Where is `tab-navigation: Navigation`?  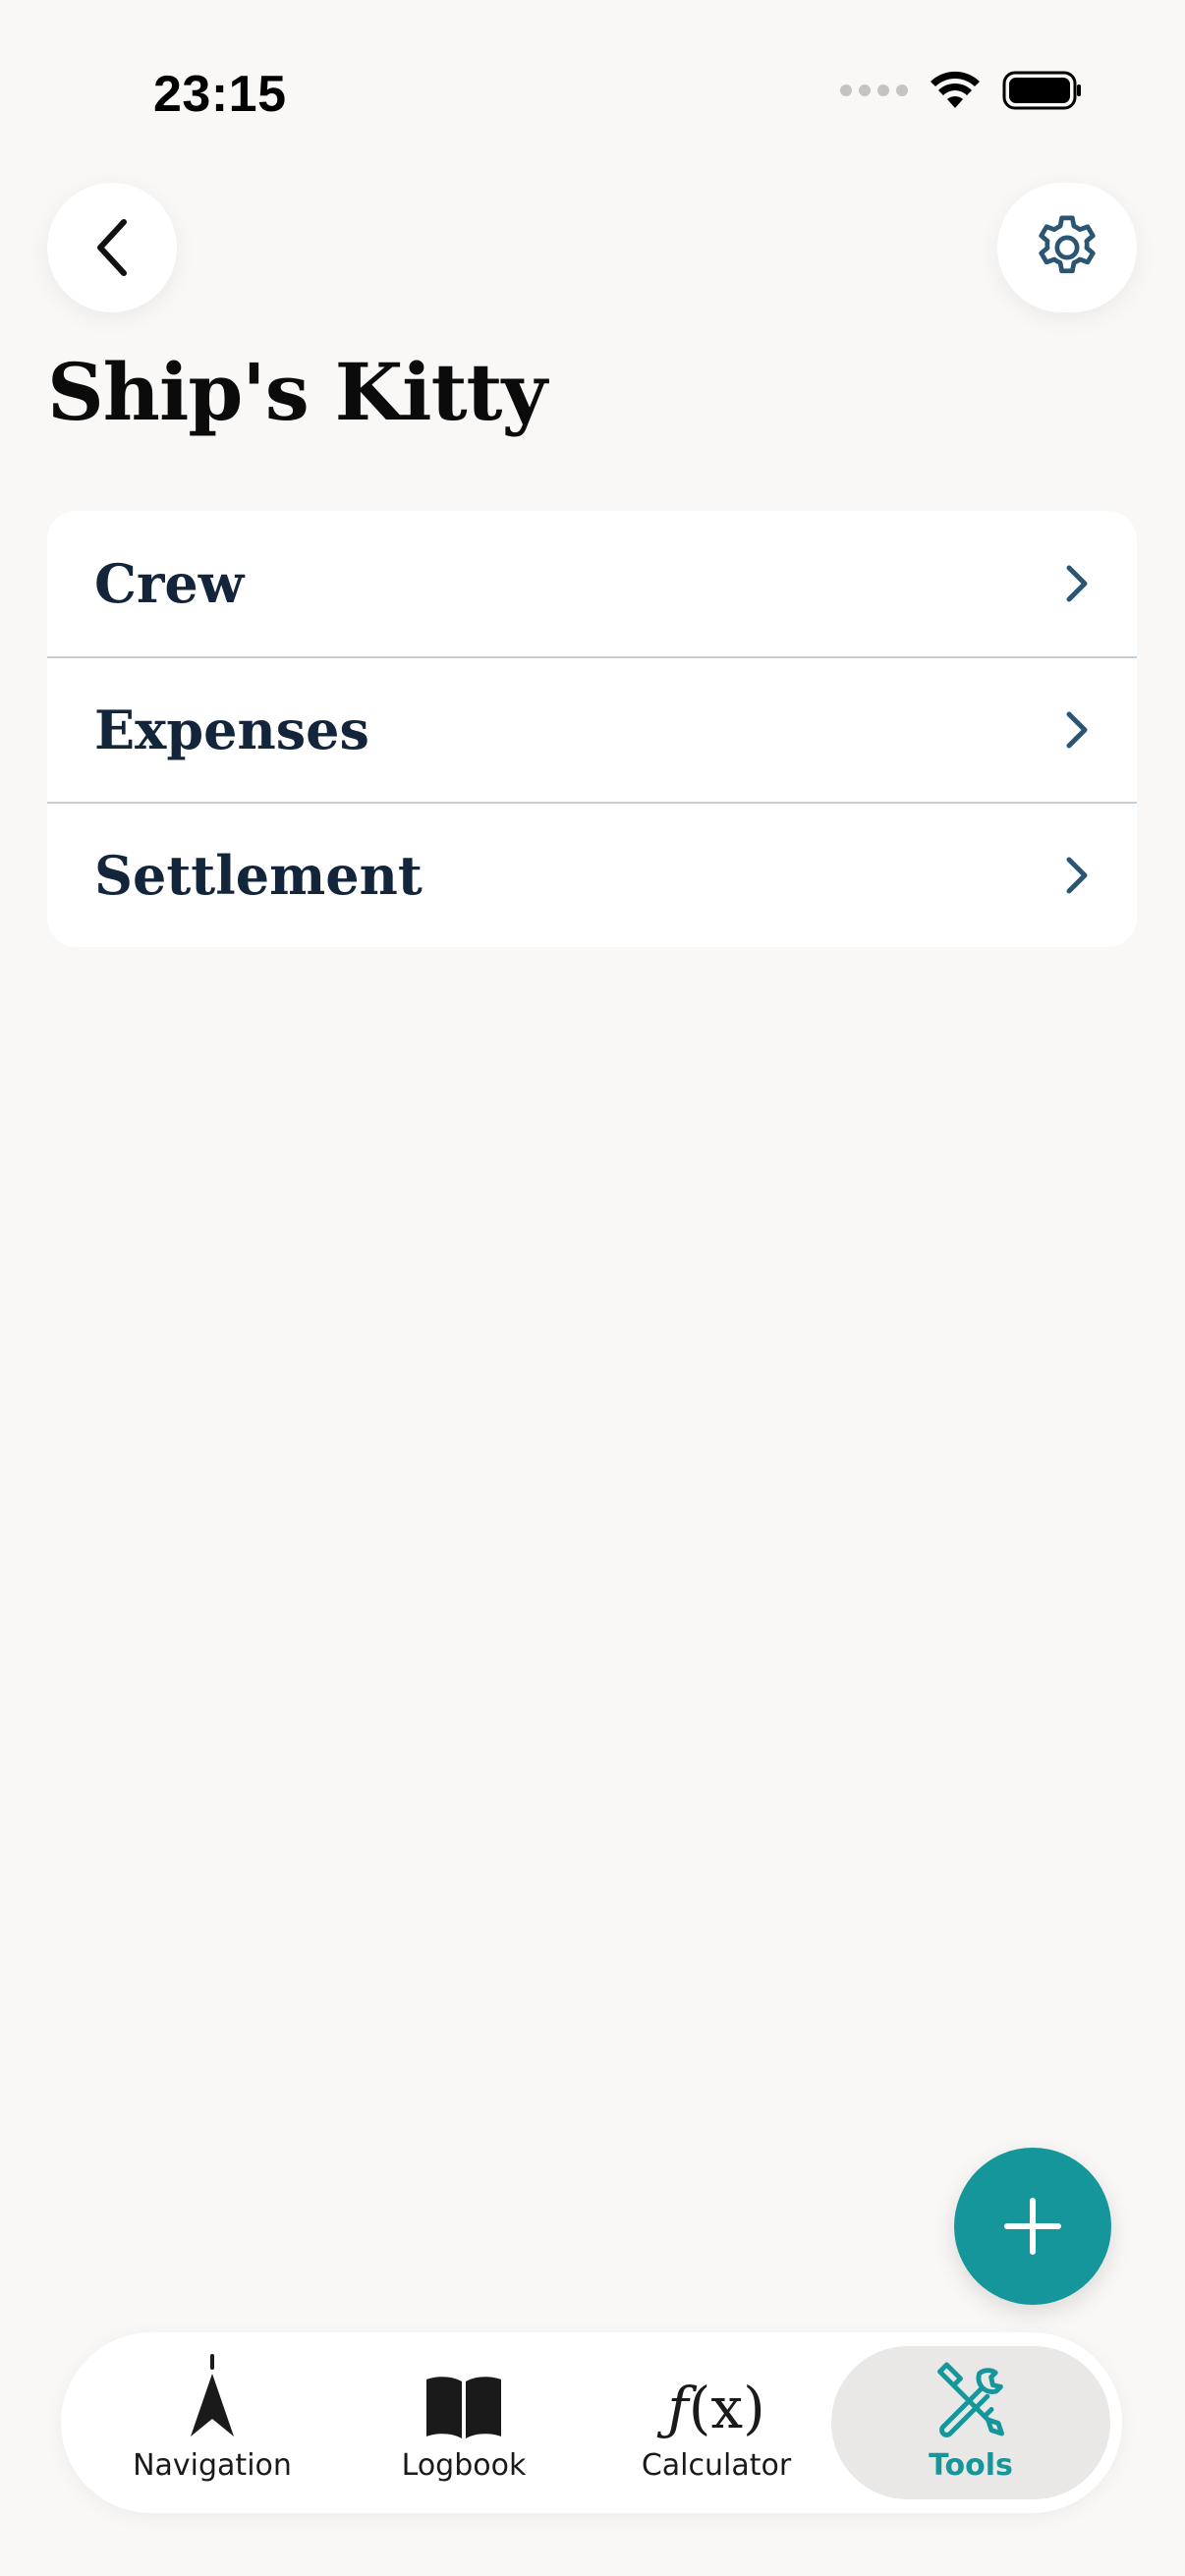
tab-navigation: Navigation is located at coordinates (213, 2422).